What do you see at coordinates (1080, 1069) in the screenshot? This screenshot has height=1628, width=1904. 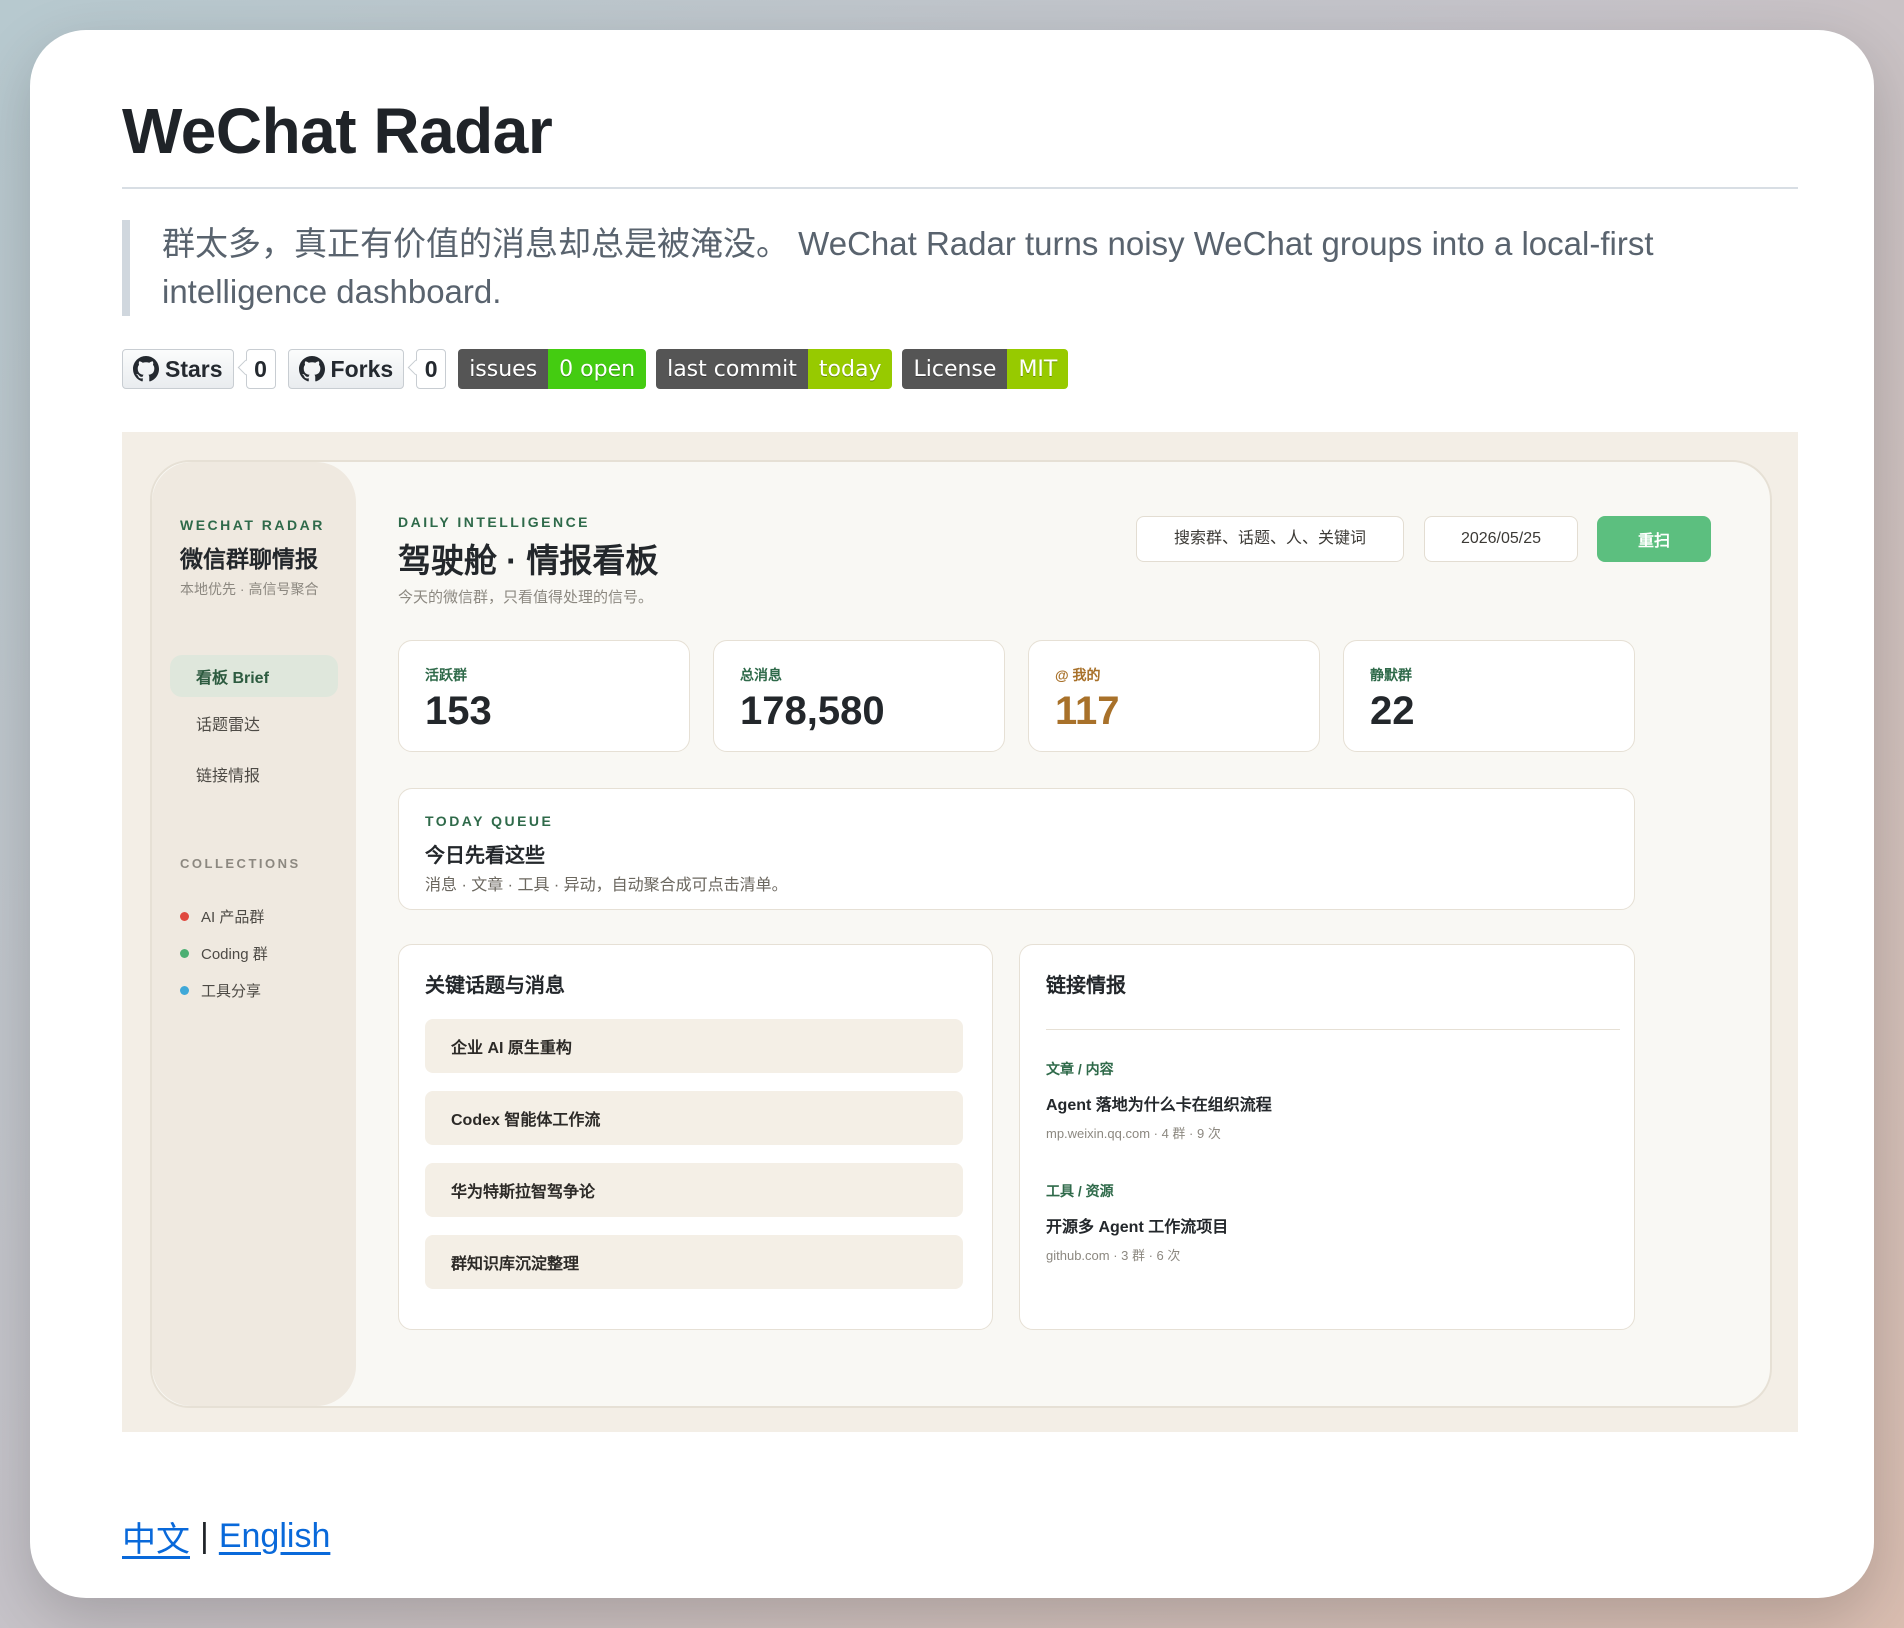 I see `link-category: 文章 / 内容` at bounding box center [1080, 1069].